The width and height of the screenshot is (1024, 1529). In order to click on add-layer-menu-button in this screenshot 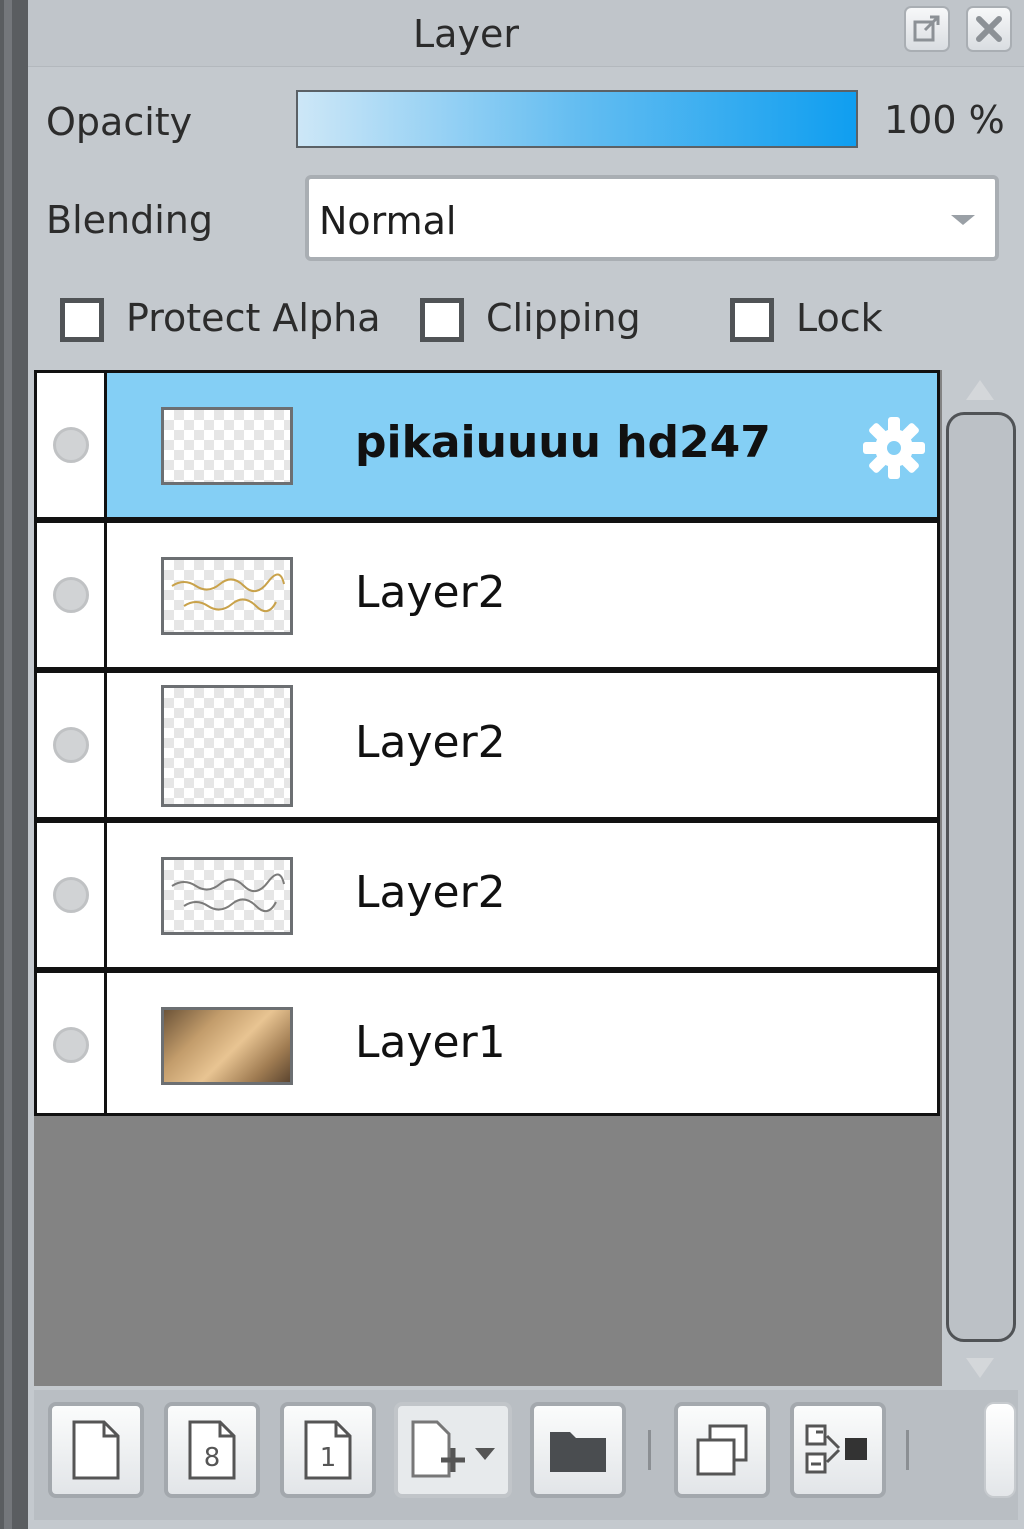, I will do `click(453, 1450)`.